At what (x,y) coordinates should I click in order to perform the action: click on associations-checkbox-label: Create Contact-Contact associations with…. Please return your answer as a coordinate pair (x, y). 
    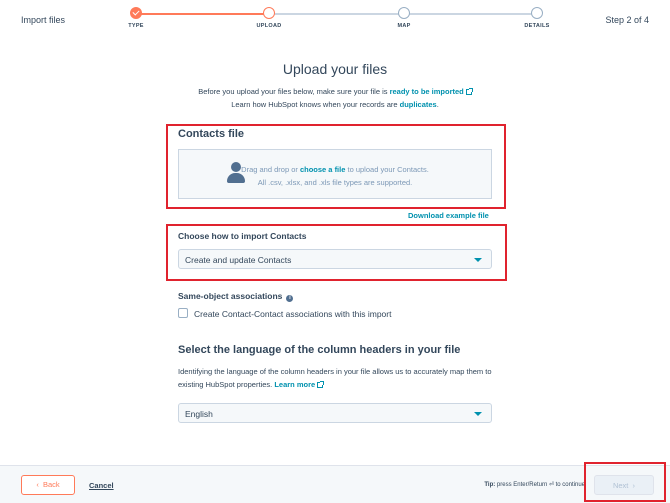
    Looking at the image, I should click on (292, 314).